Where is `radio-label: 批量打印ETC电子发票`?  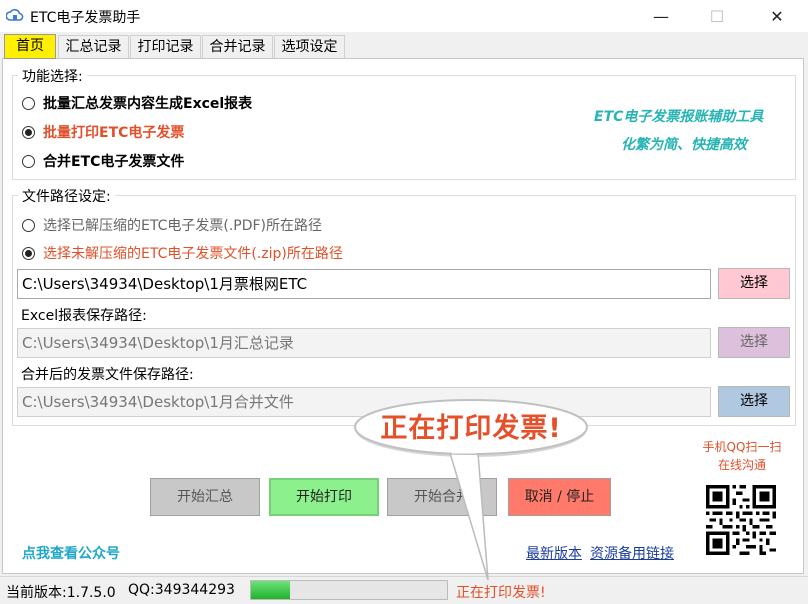 radio-label: 批量打印ETC电子发票 is located at coordinates (114, 133).